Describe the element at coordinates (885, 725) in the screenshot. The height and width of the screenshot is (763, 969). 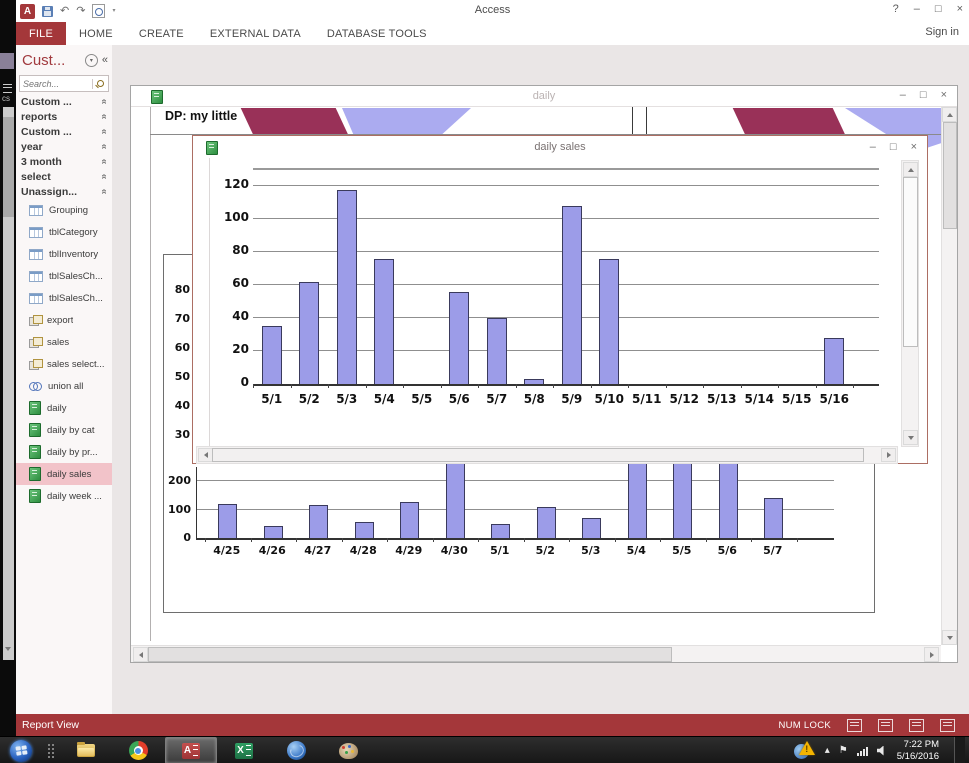
I see `print-preview-view-icon` at that location.